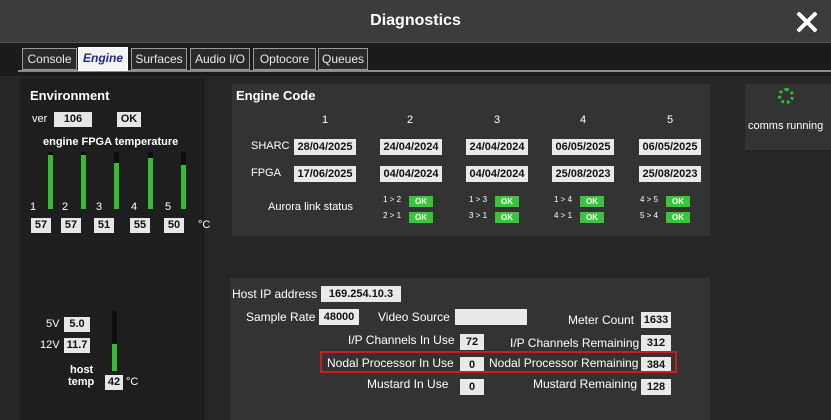  What do you see at coordinates (472, 342) in the screenshot?
I see `ip-in-use-value: 72` at bounding box center [472, 342].